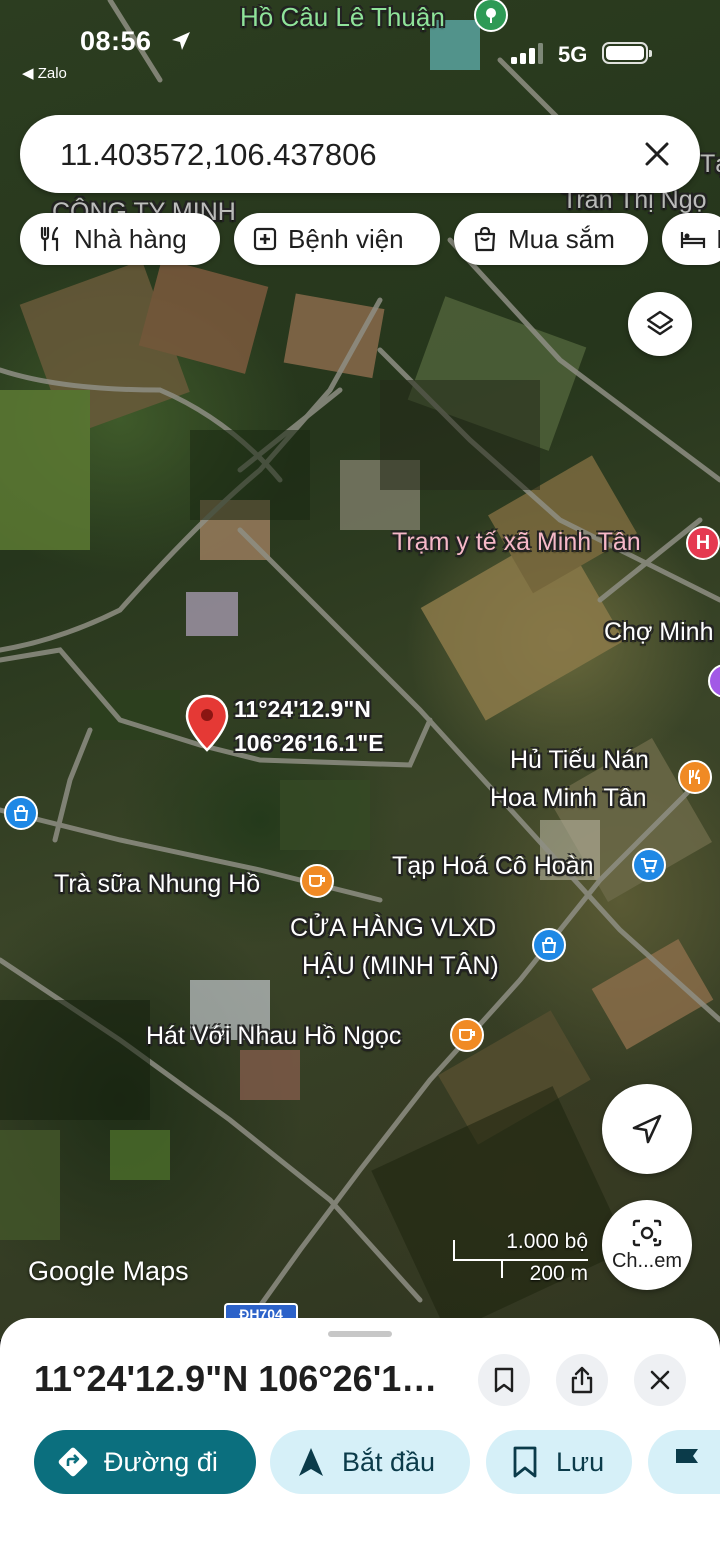  Describe the element at coordinates (44, 73) in the screenshot. I see `back-to-app-link: ◀ Zalo` at that location.